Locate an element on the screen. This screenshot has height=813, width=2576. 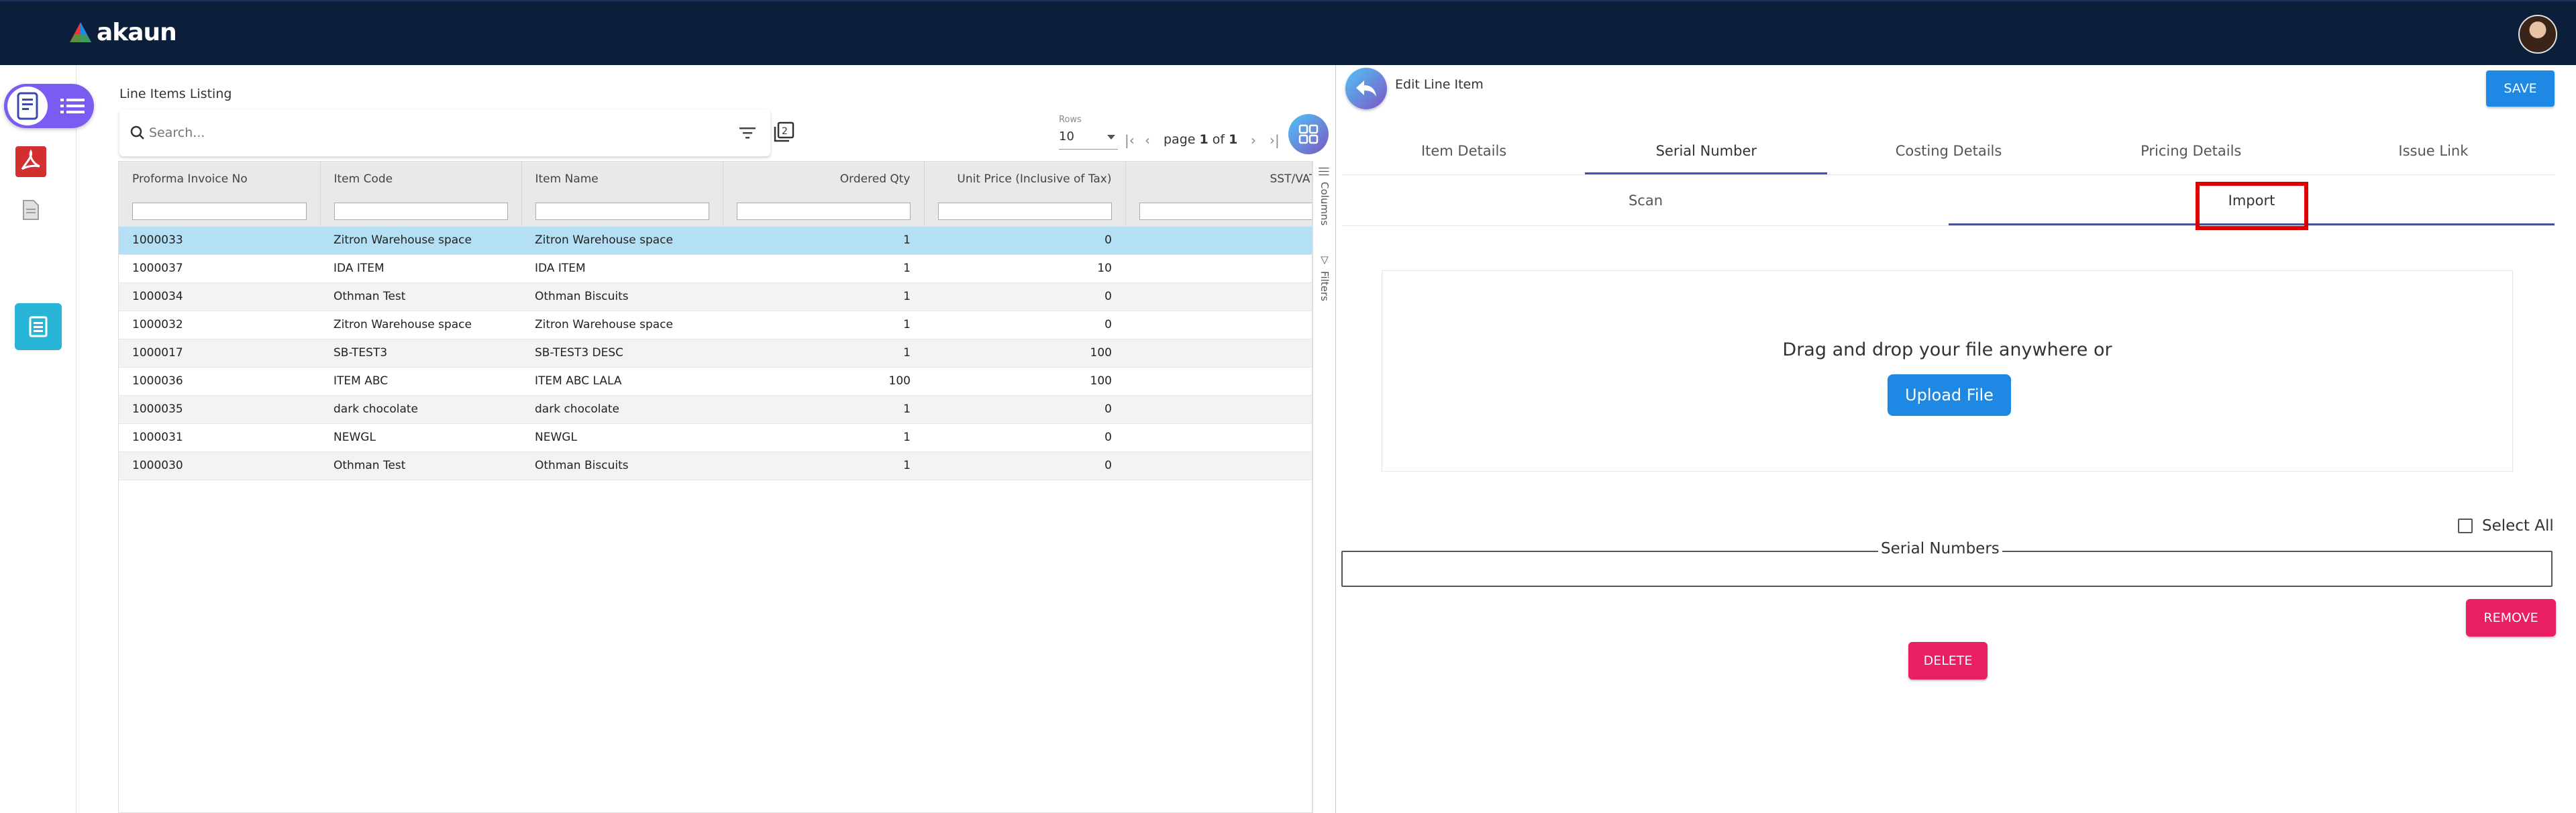
last-page-icon: ›| is located at coordinates (1275, 140).